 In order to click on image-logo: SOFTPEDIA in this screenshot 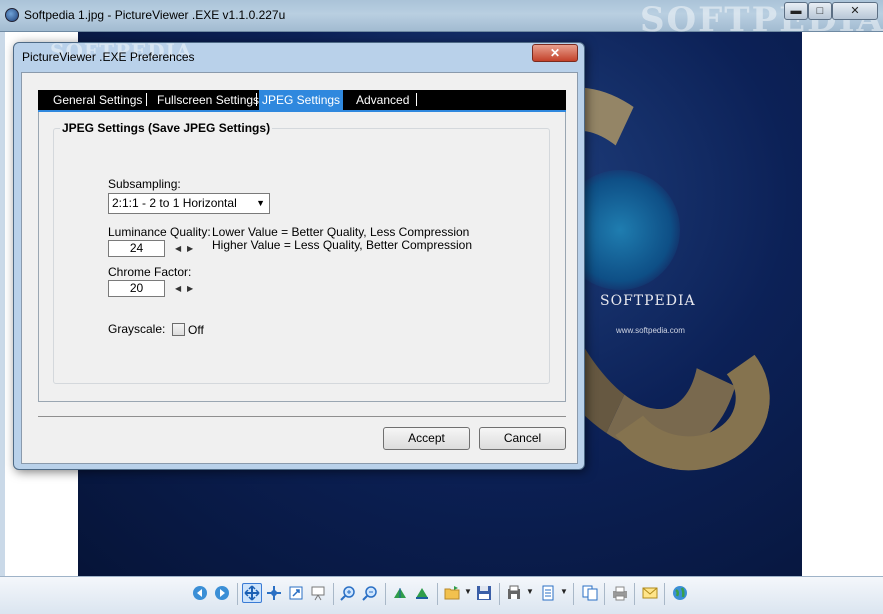, I will do `click(648, 301)`.